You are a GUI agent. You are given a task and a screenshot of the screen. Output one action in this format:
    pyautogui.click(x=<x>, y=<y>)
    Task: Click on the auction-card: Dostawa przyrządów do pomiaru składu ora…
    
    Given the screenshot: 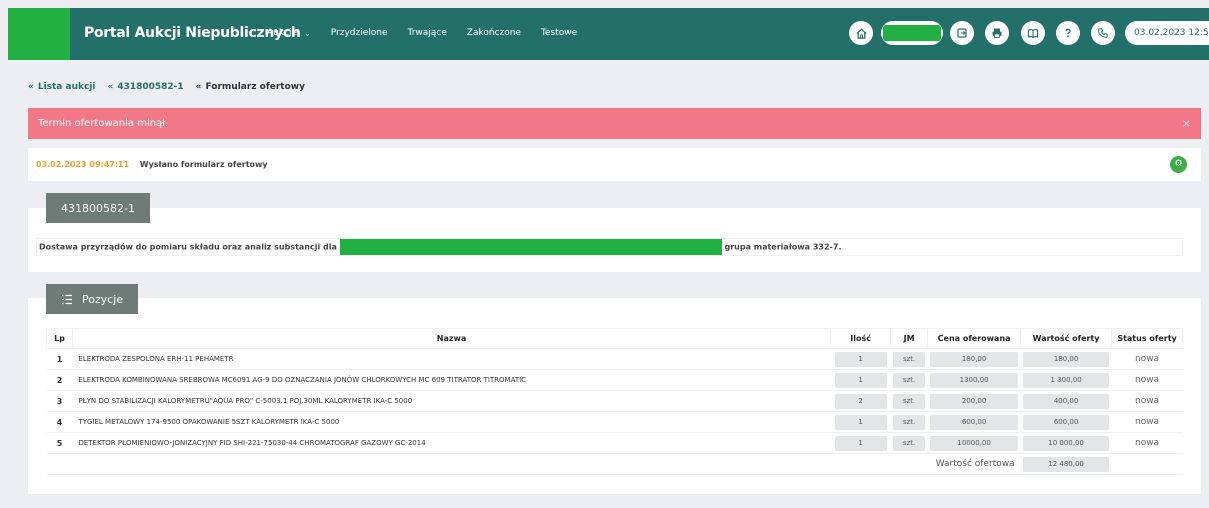 What is the action you would take?
    pyautogui.click(x=614, y=240)
    